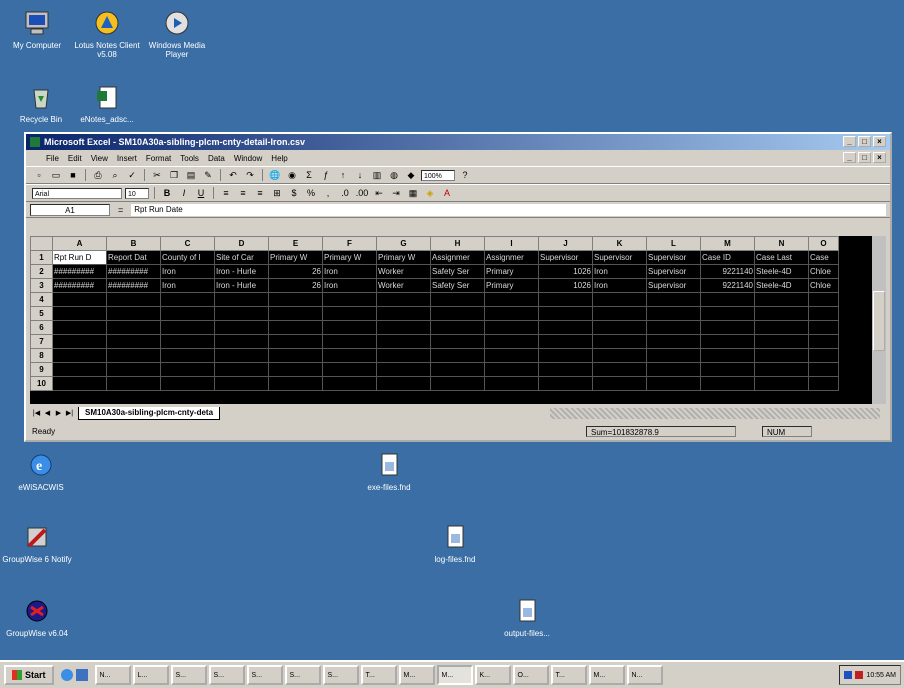 This screenshot has height=688, width=904. What do you see at coordinates (403, 243) in the screenshot?
I see `column-header: G` at bounding box center [403, 243].